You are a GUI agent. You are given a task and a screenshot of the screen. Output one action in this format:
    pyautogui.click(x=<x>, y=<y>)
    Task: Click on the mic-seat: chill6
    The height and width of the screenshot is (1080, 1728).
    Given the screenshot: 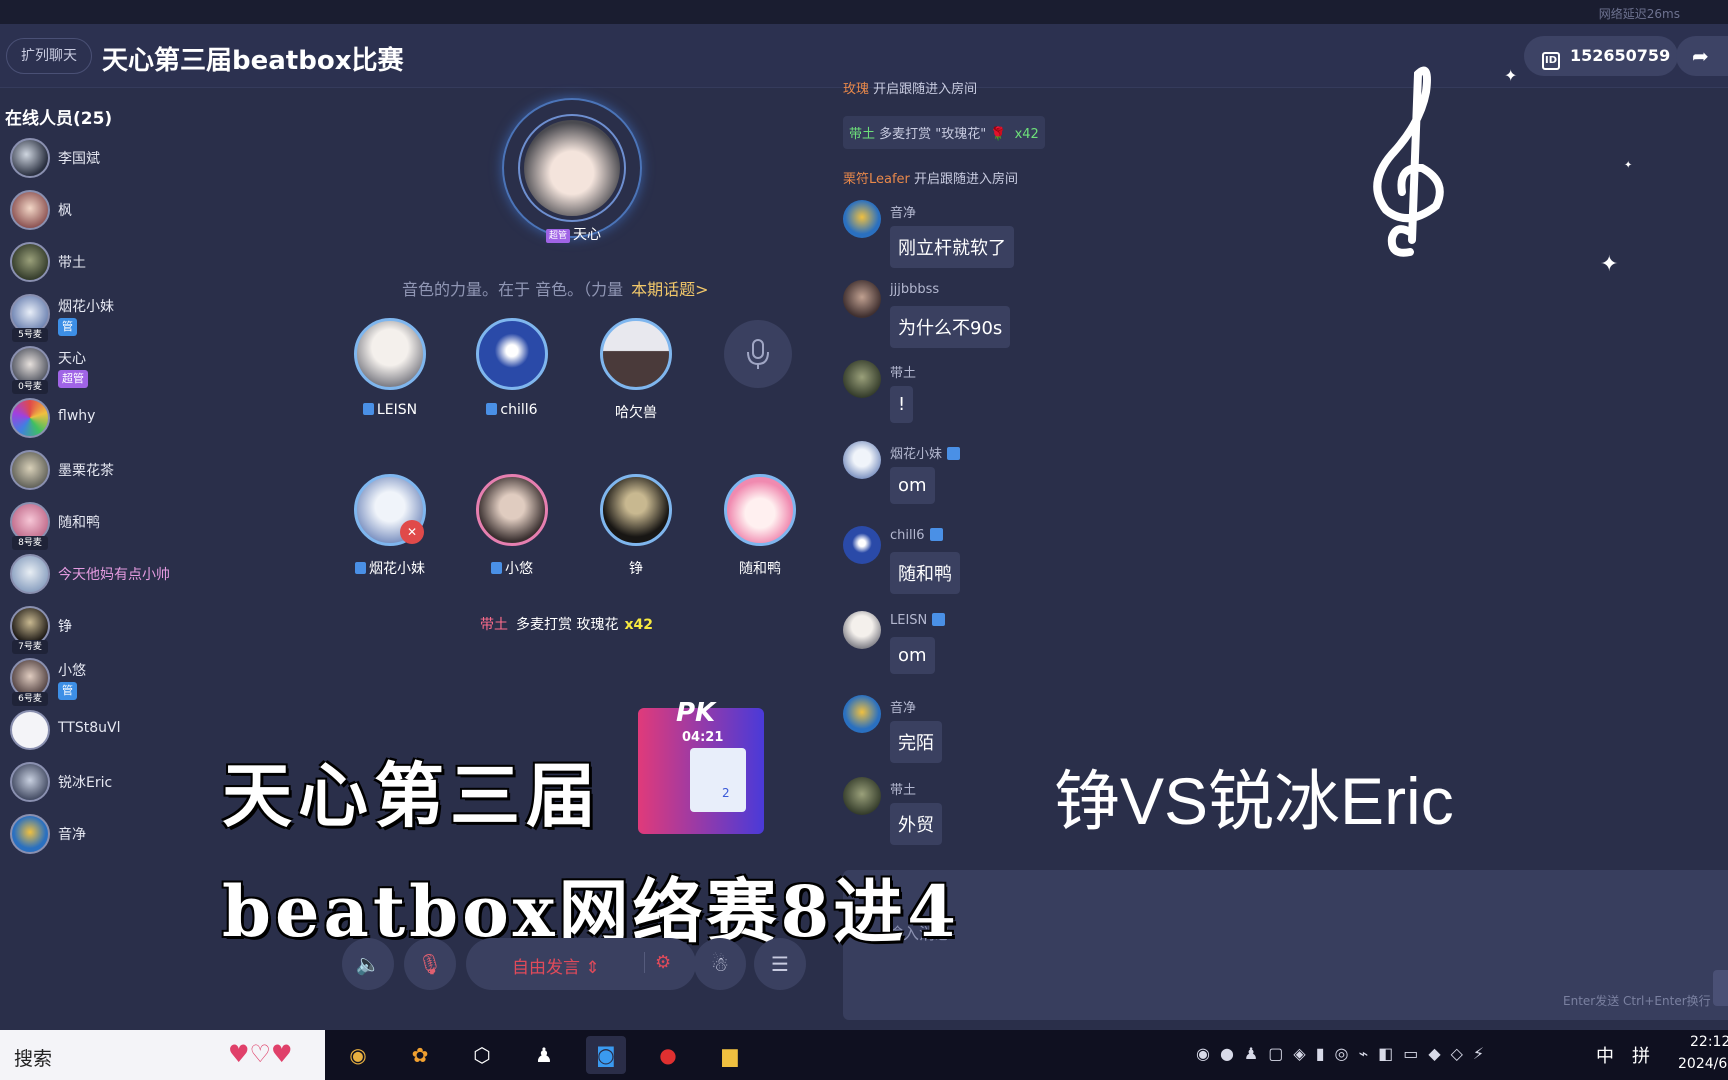 What is the action you would take?
    pyautogui.click(x=510, y=373)
    